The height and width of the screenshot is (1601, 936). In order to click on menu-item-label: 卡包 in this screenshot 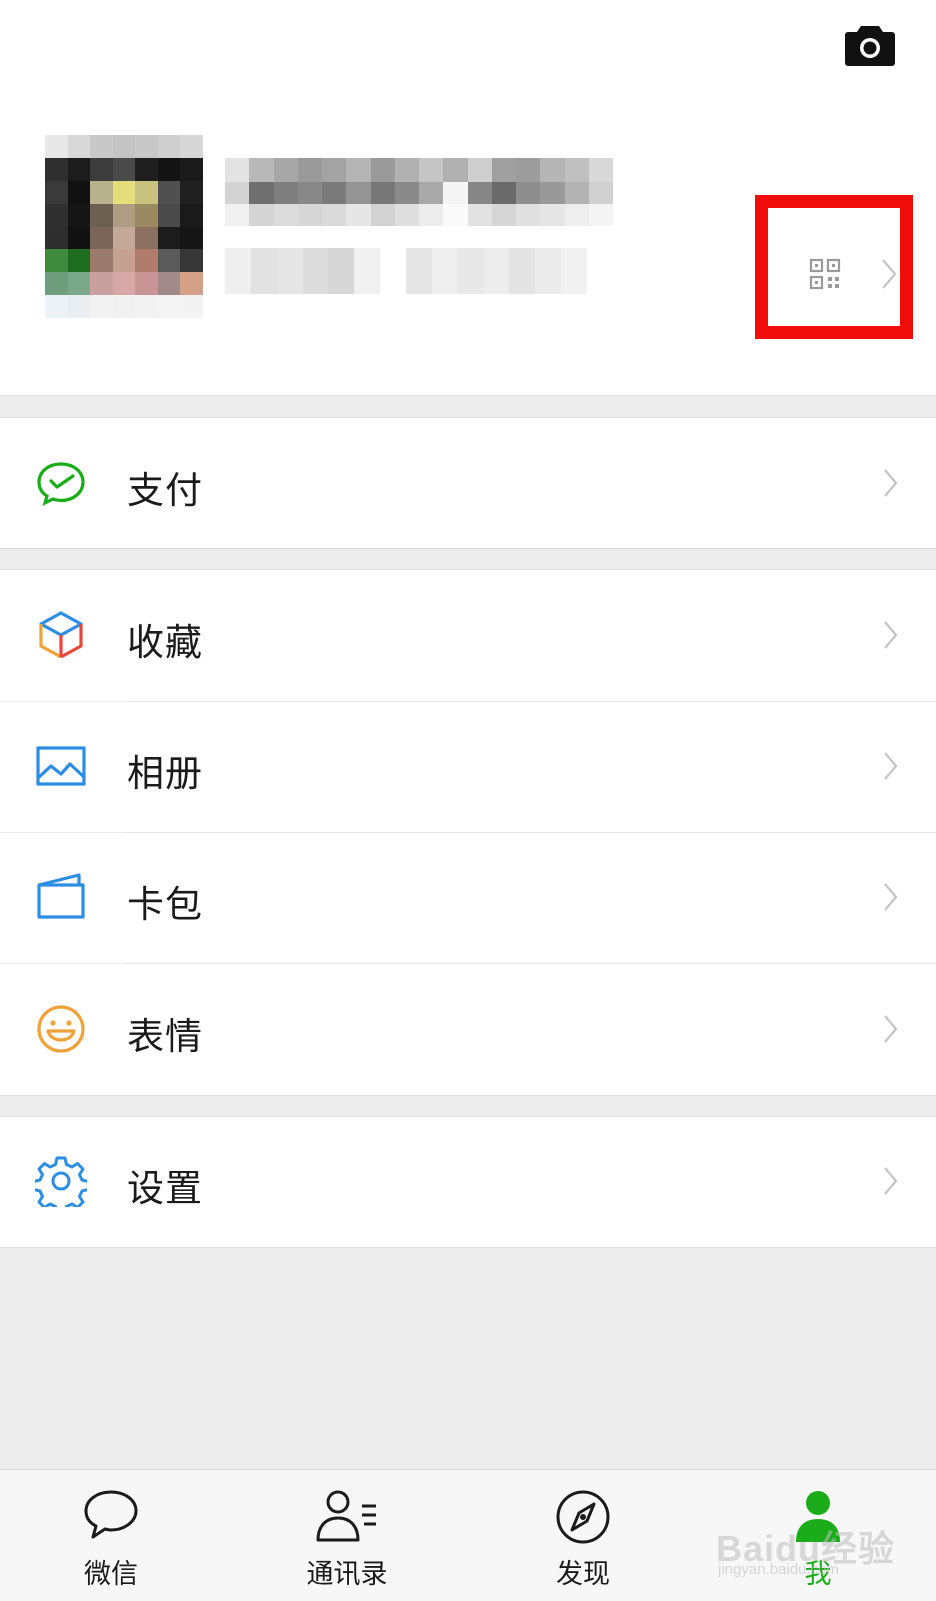, I will do `click(165, 904)`.